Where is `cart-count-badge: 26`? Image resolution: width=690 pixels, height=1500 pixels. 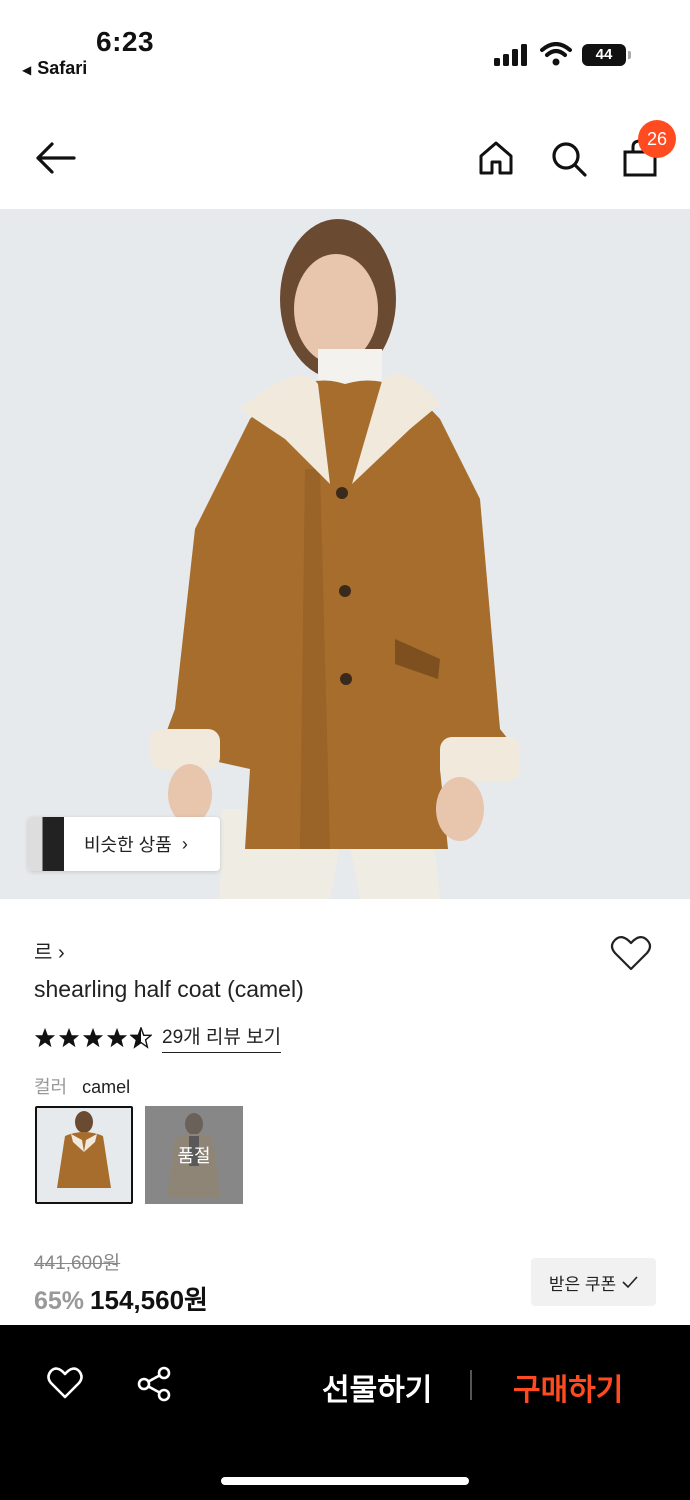 cart-count-badge: 26 is located at coordinates (657, 139).